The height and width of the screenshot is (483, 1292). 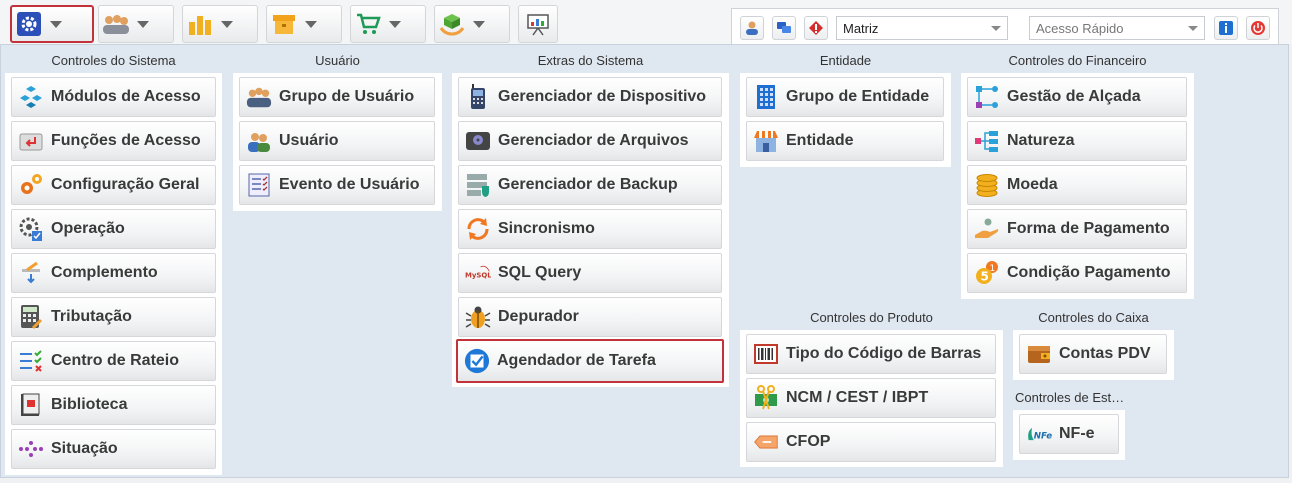 What do you see at coordinates (816, 28) in the screenshot?
I see `alert-button` at bounding box center [816, 28].